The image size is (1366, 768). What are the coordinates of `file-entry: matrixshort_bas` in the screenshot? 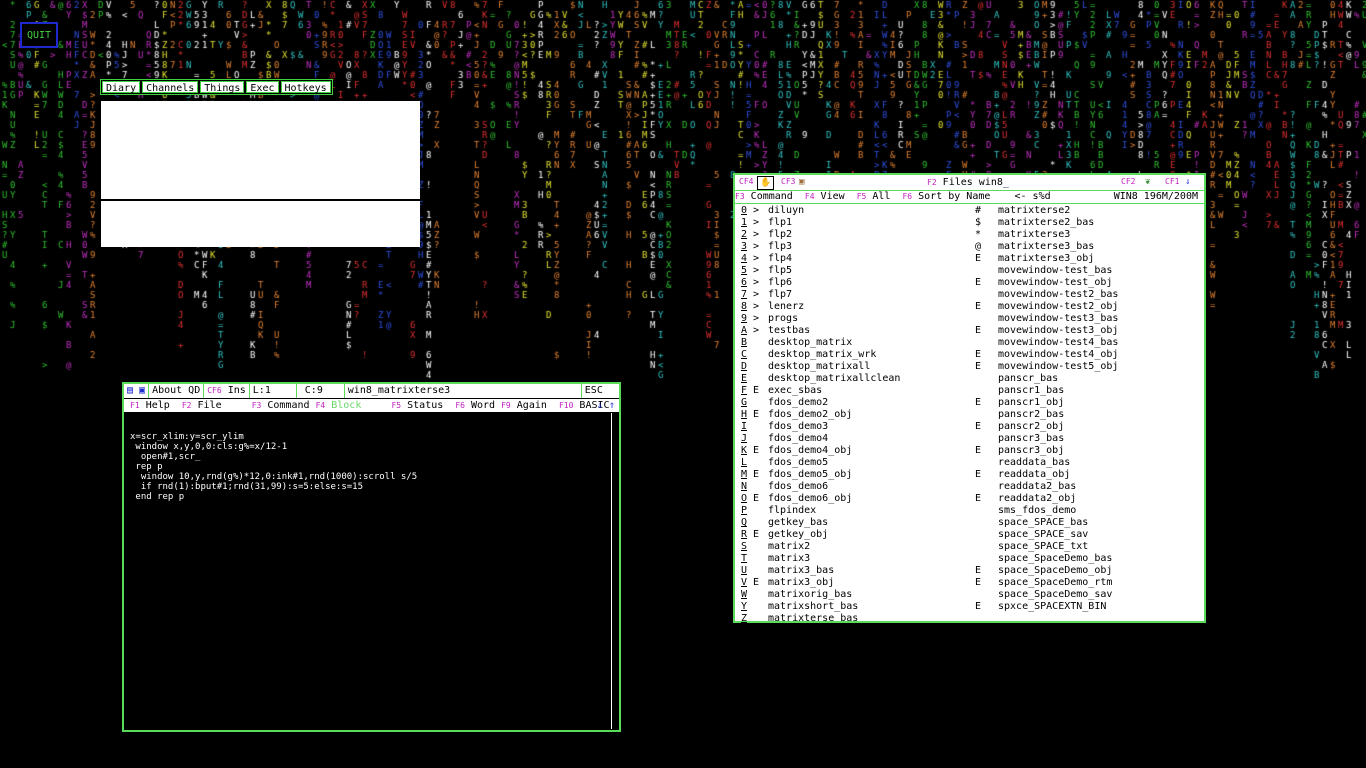 It's located at (813, 607).